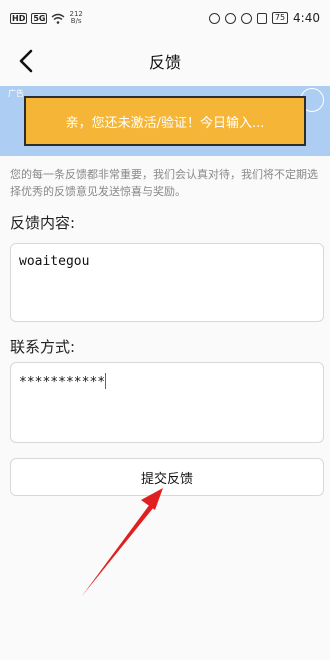  What do you see at coordinates (62, 382) in the screenshot?
I see `contact-value: ***********` at bounding box center [62, 382].